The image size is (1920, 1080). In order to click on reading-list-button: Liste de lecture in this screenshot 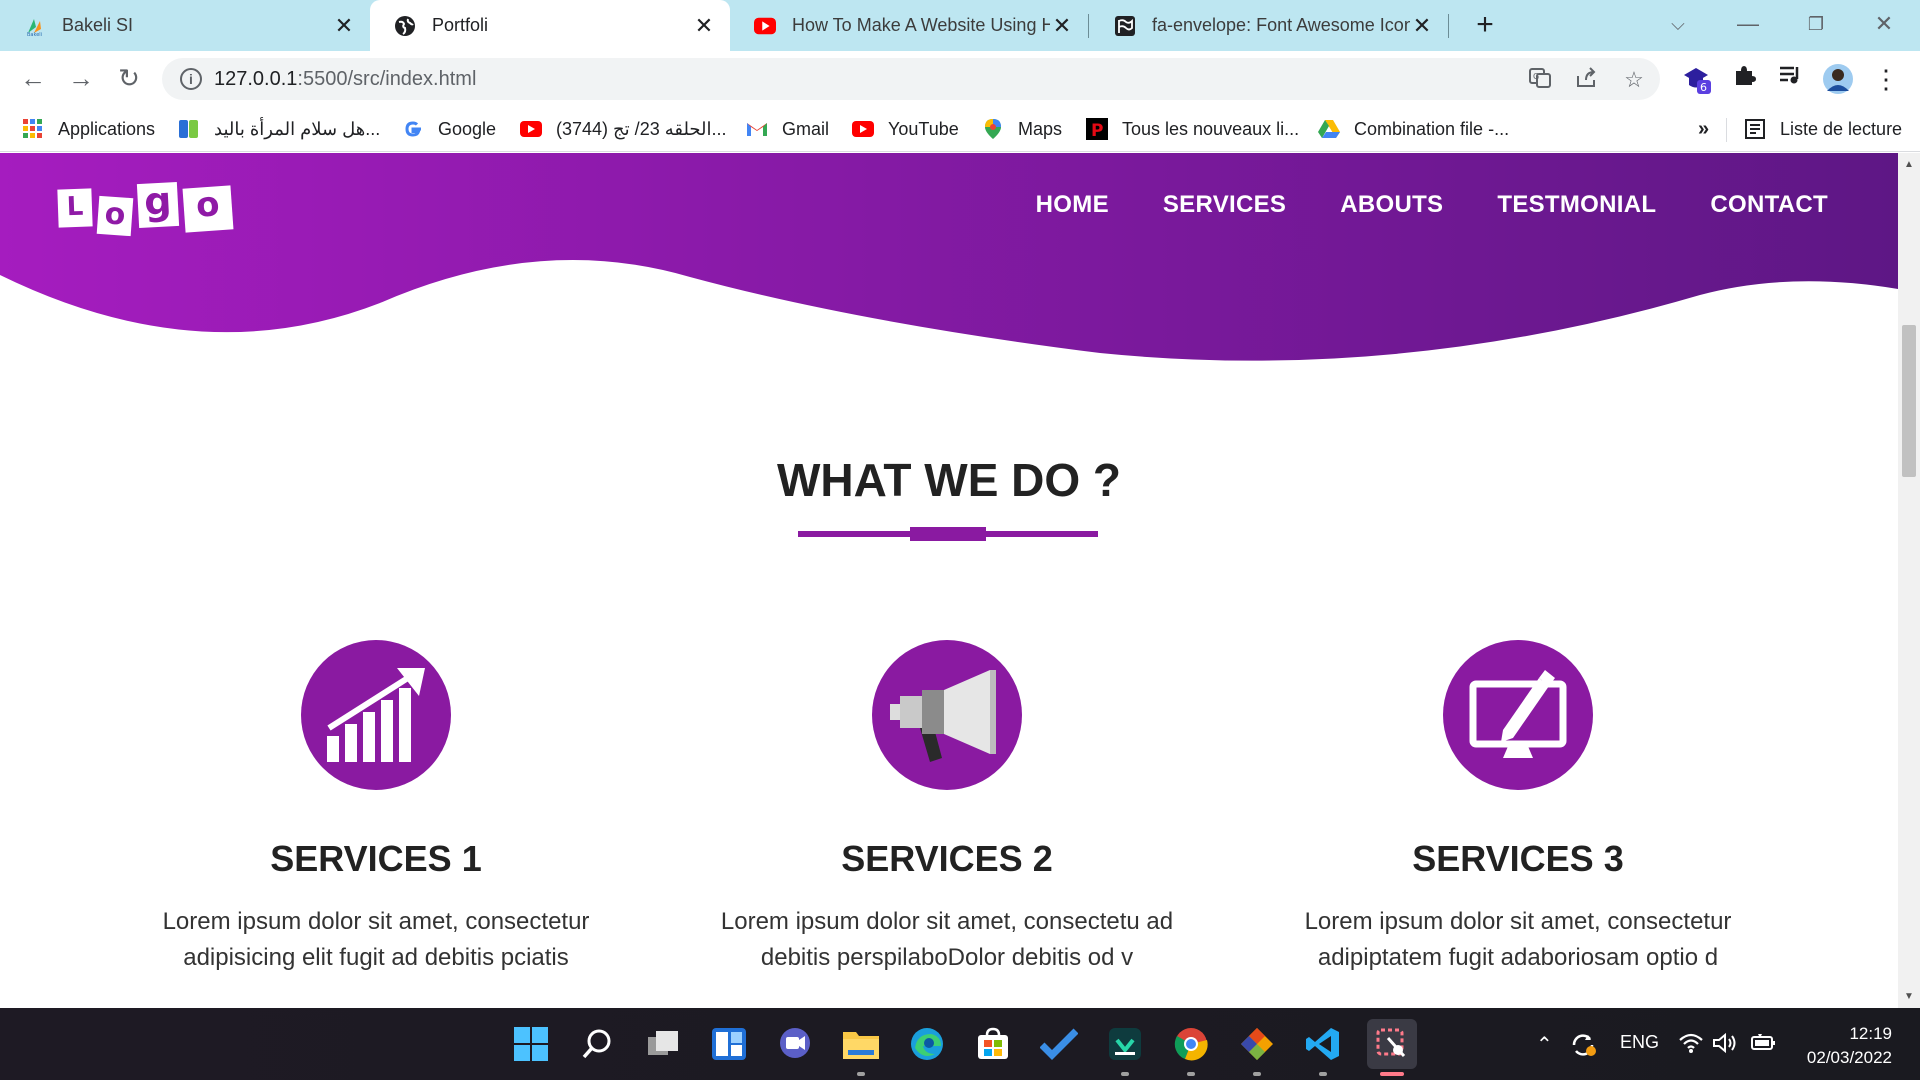, I will do `click(1823, 129)`.